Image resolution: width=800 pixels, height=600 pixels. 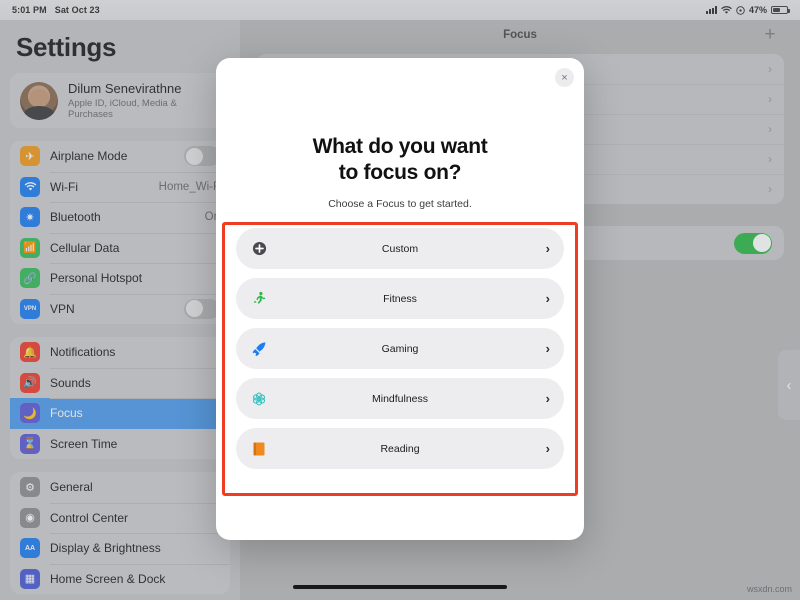 I want to click on focus-option-label: Reading, so click(x=400, y=448).